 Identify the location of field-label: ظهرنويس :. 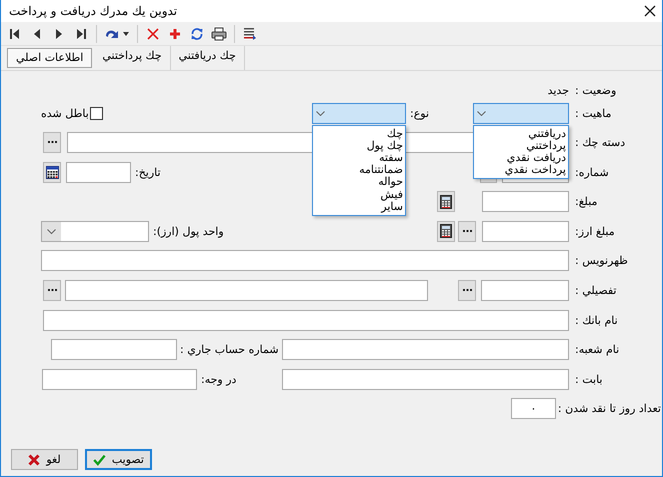
(602, 261).